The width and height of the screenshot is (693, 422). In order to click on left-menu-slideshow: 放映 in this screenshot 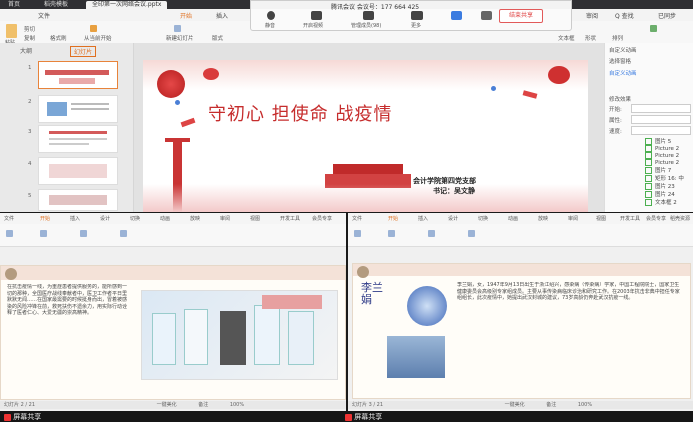, I will do `click(195, 218)`.